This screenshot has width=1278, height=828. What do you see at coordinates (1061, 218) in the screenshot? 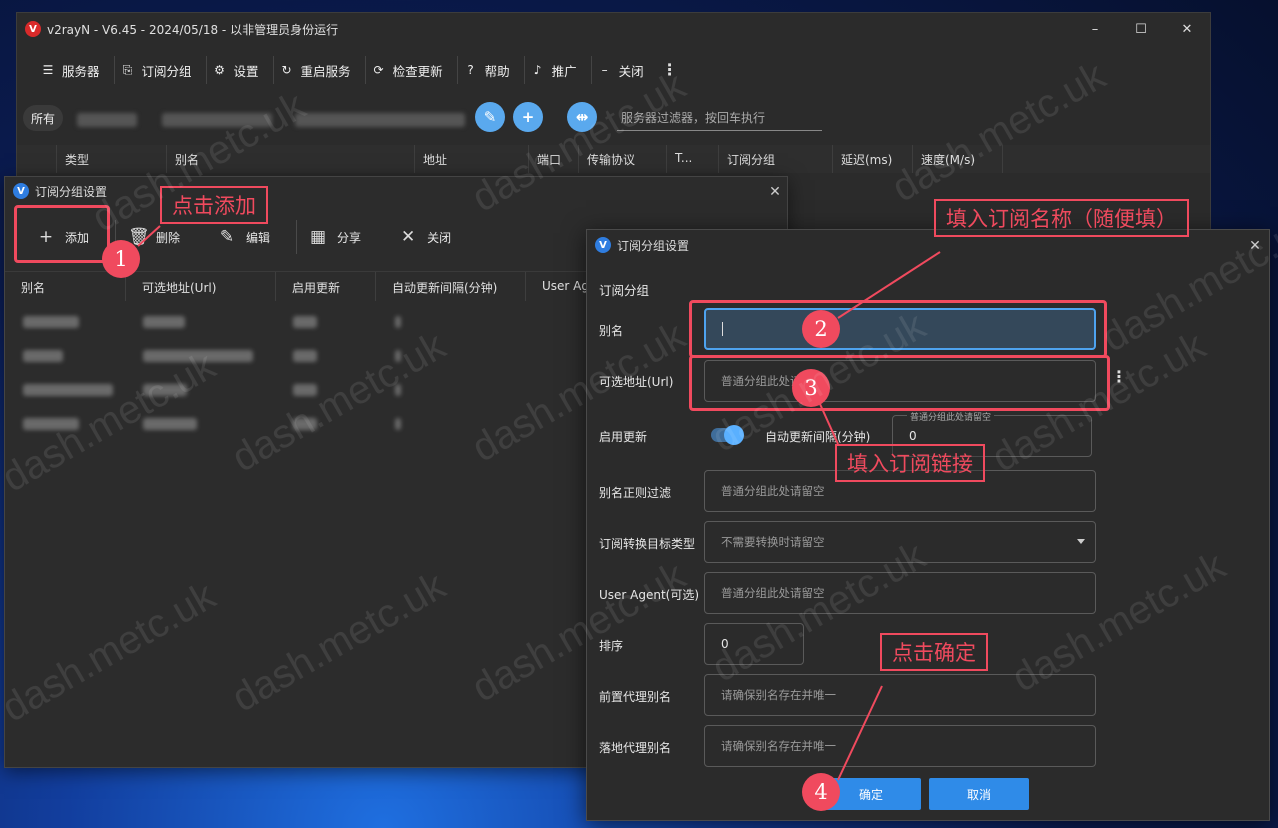
I see `annotation-step2-label: 填入订阅名称（随便填）` at bounding box center [1061, 218].